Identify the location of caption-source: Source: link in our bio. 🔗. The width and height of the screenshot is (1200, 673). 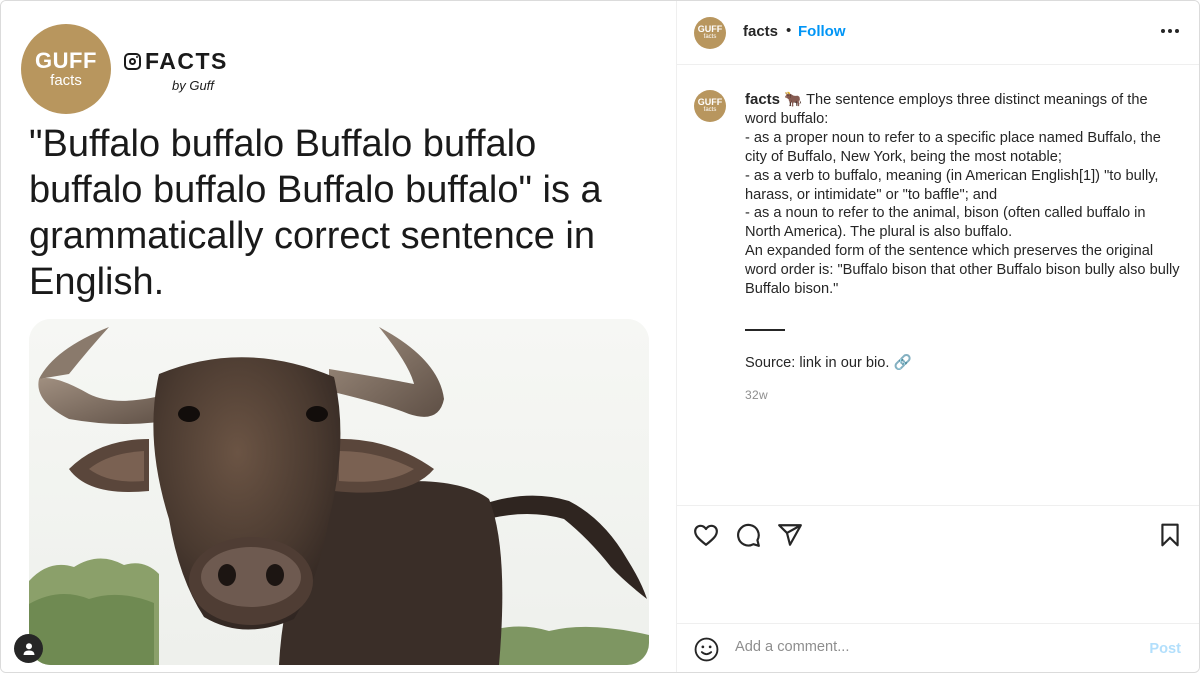
(828, 363).